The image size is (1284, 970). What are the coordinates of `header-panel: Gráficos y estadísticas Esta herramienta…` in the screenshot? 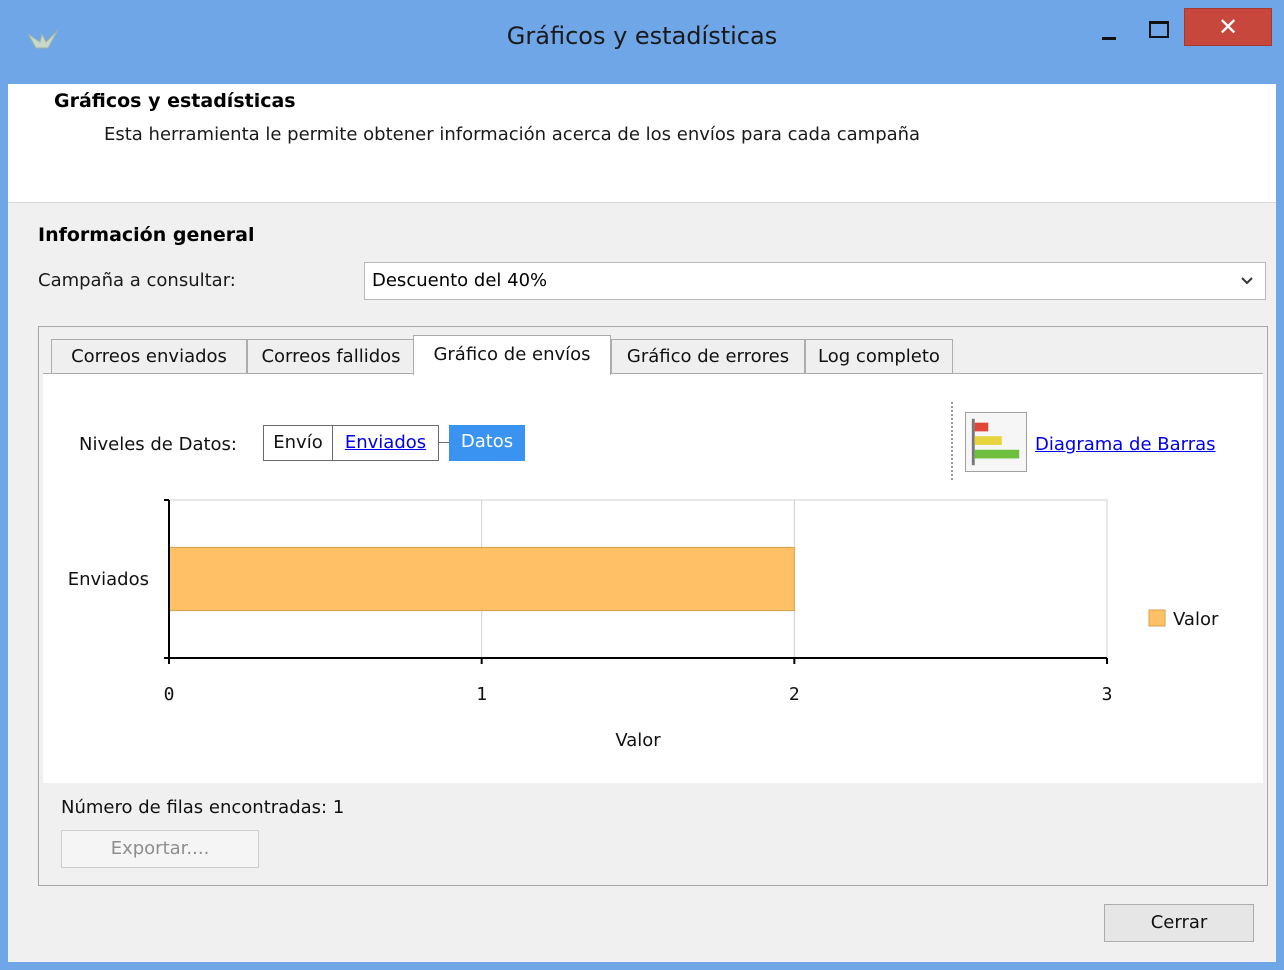 It's located at (642, 143).